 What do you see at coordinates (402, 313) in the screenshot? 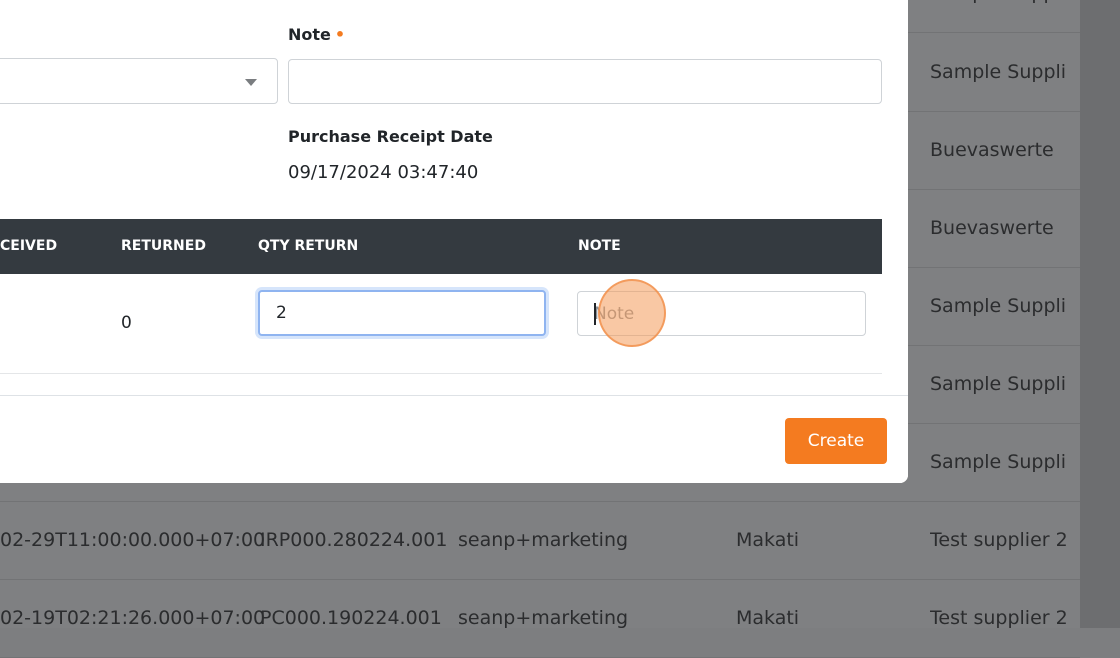
I see `qty-return-input` at bounding box center [402, 313].